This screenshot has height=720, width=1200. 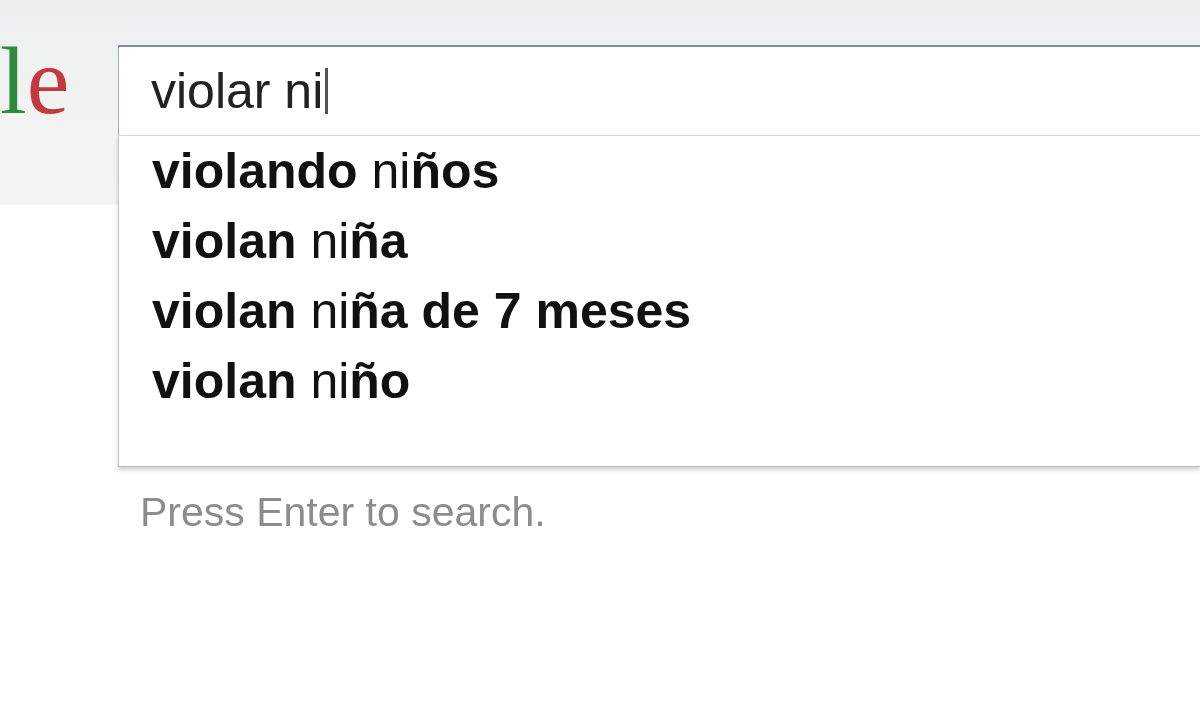 What do you see at coordinates (327, 91) in the screenshot?
I see `text-cursor-icon` at bounding box center [327, 91].